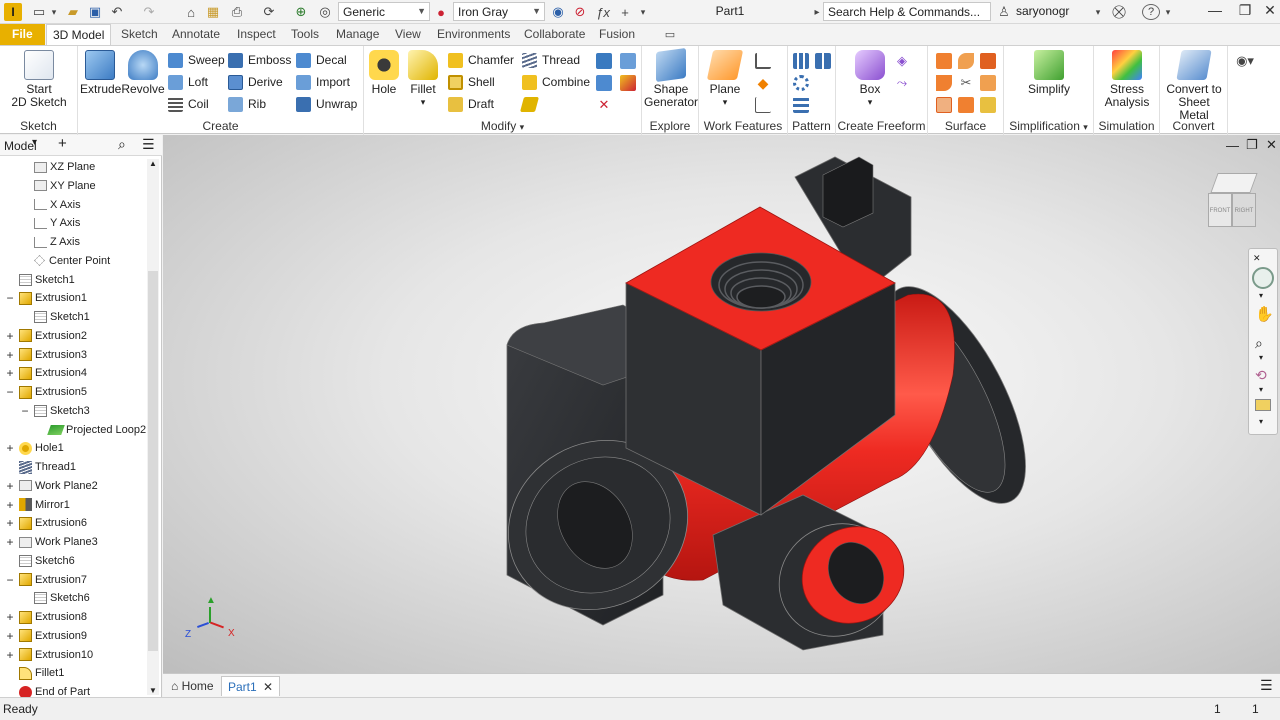  What do you see at coordinates (57, 242) in the screenshot?
I see `browser-item: Z Axis` at bounding box center [57, 242].